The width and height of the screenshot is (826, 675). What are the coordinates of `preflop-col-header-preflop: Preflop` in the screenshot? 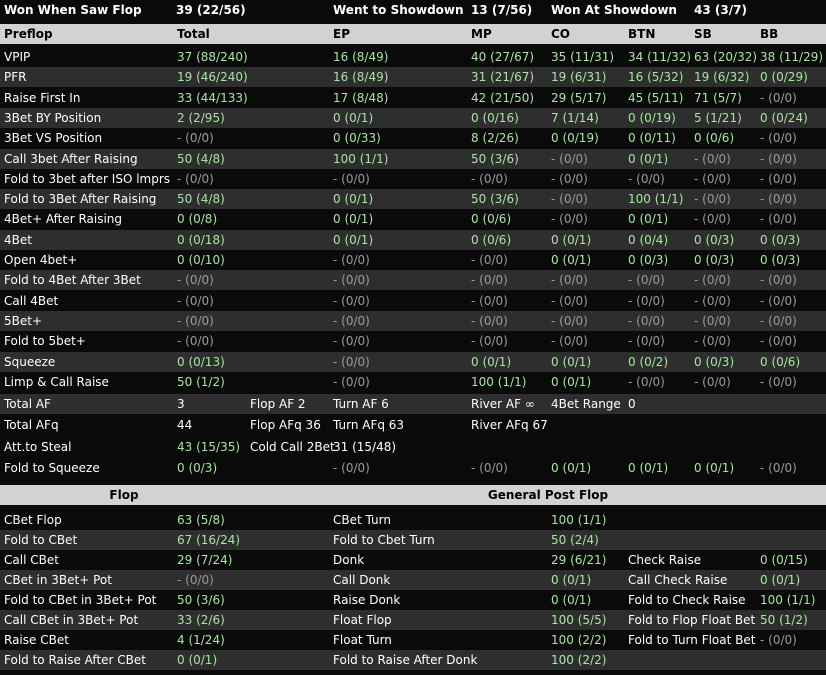 It's located at (28, 34).